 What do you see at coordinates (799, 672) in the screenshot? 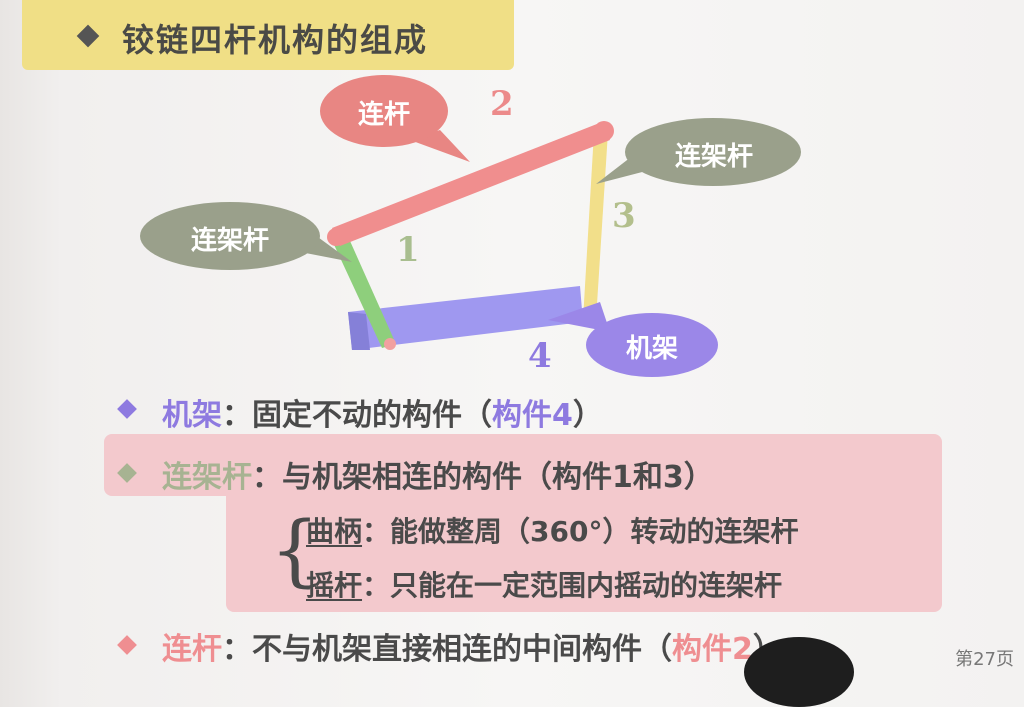
I see `foreground-head-silhouette` at bounding box center [799, 672].